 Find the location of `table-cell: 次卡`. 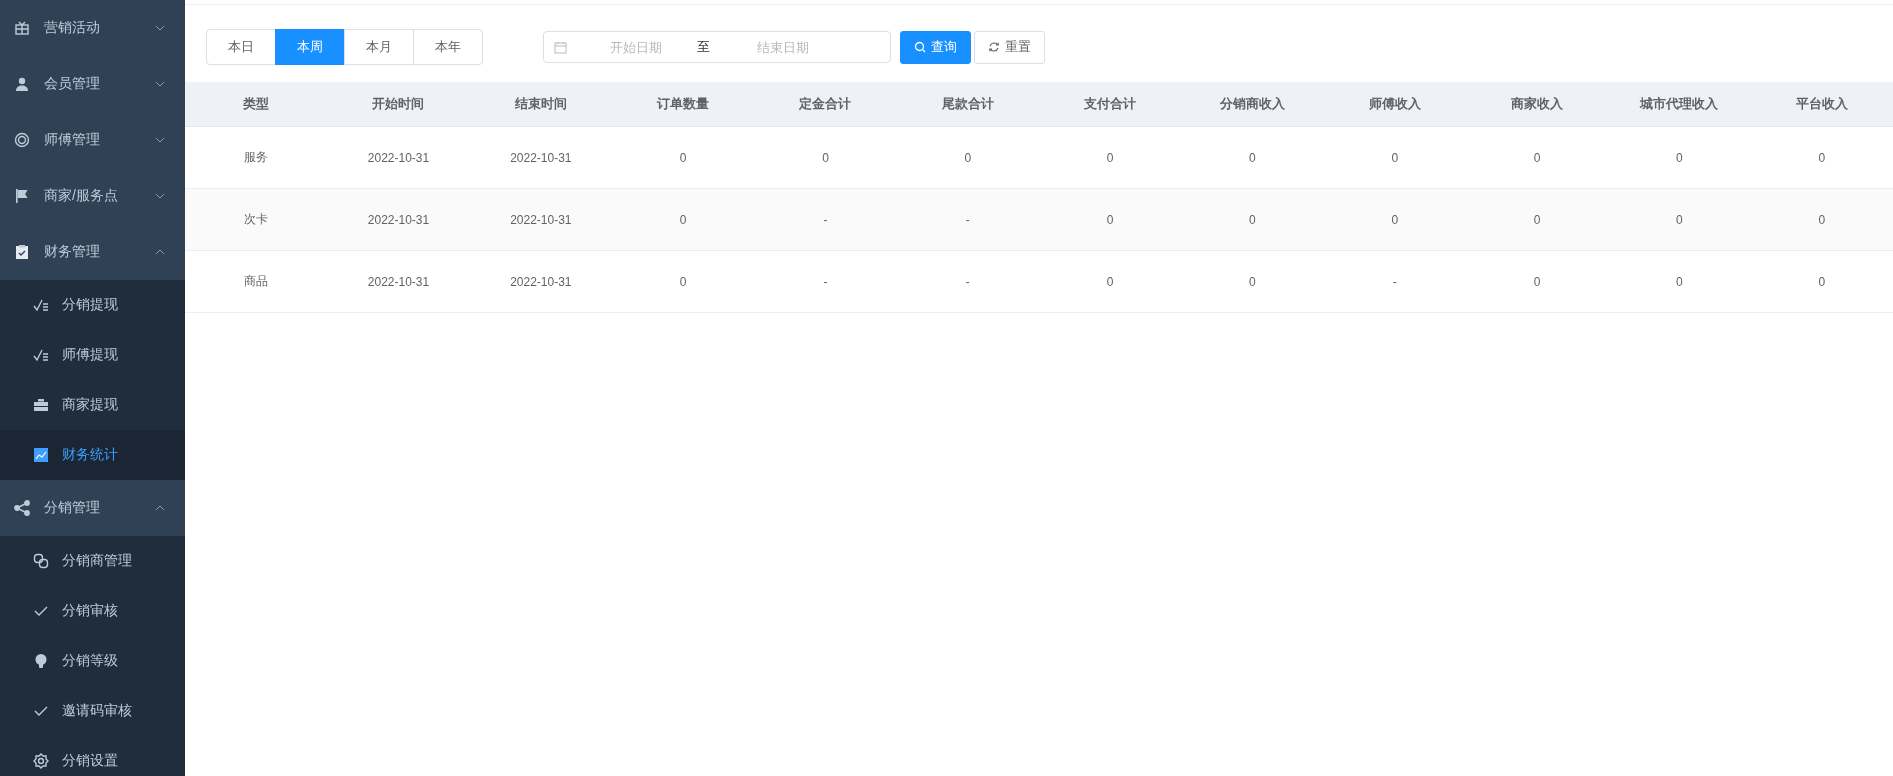

table-cell: 次卡 is located at coordinates (256, 219).